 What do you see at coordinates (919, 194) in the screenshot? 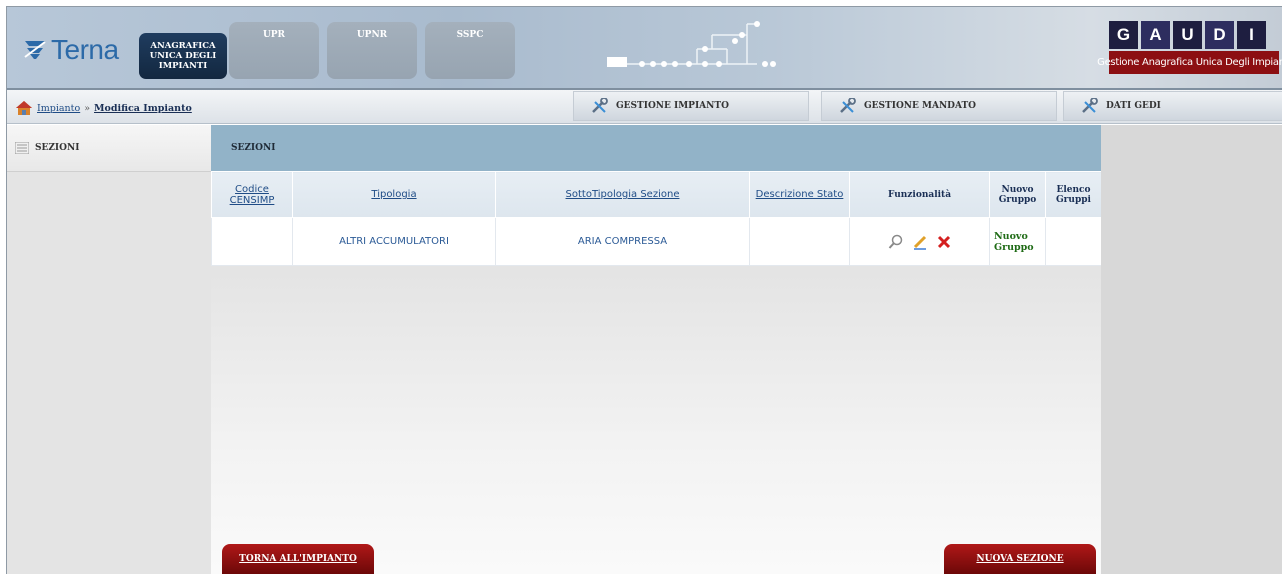
I see `col-header-funzionalita: Funzionalità` at bounding box center [919, 194].